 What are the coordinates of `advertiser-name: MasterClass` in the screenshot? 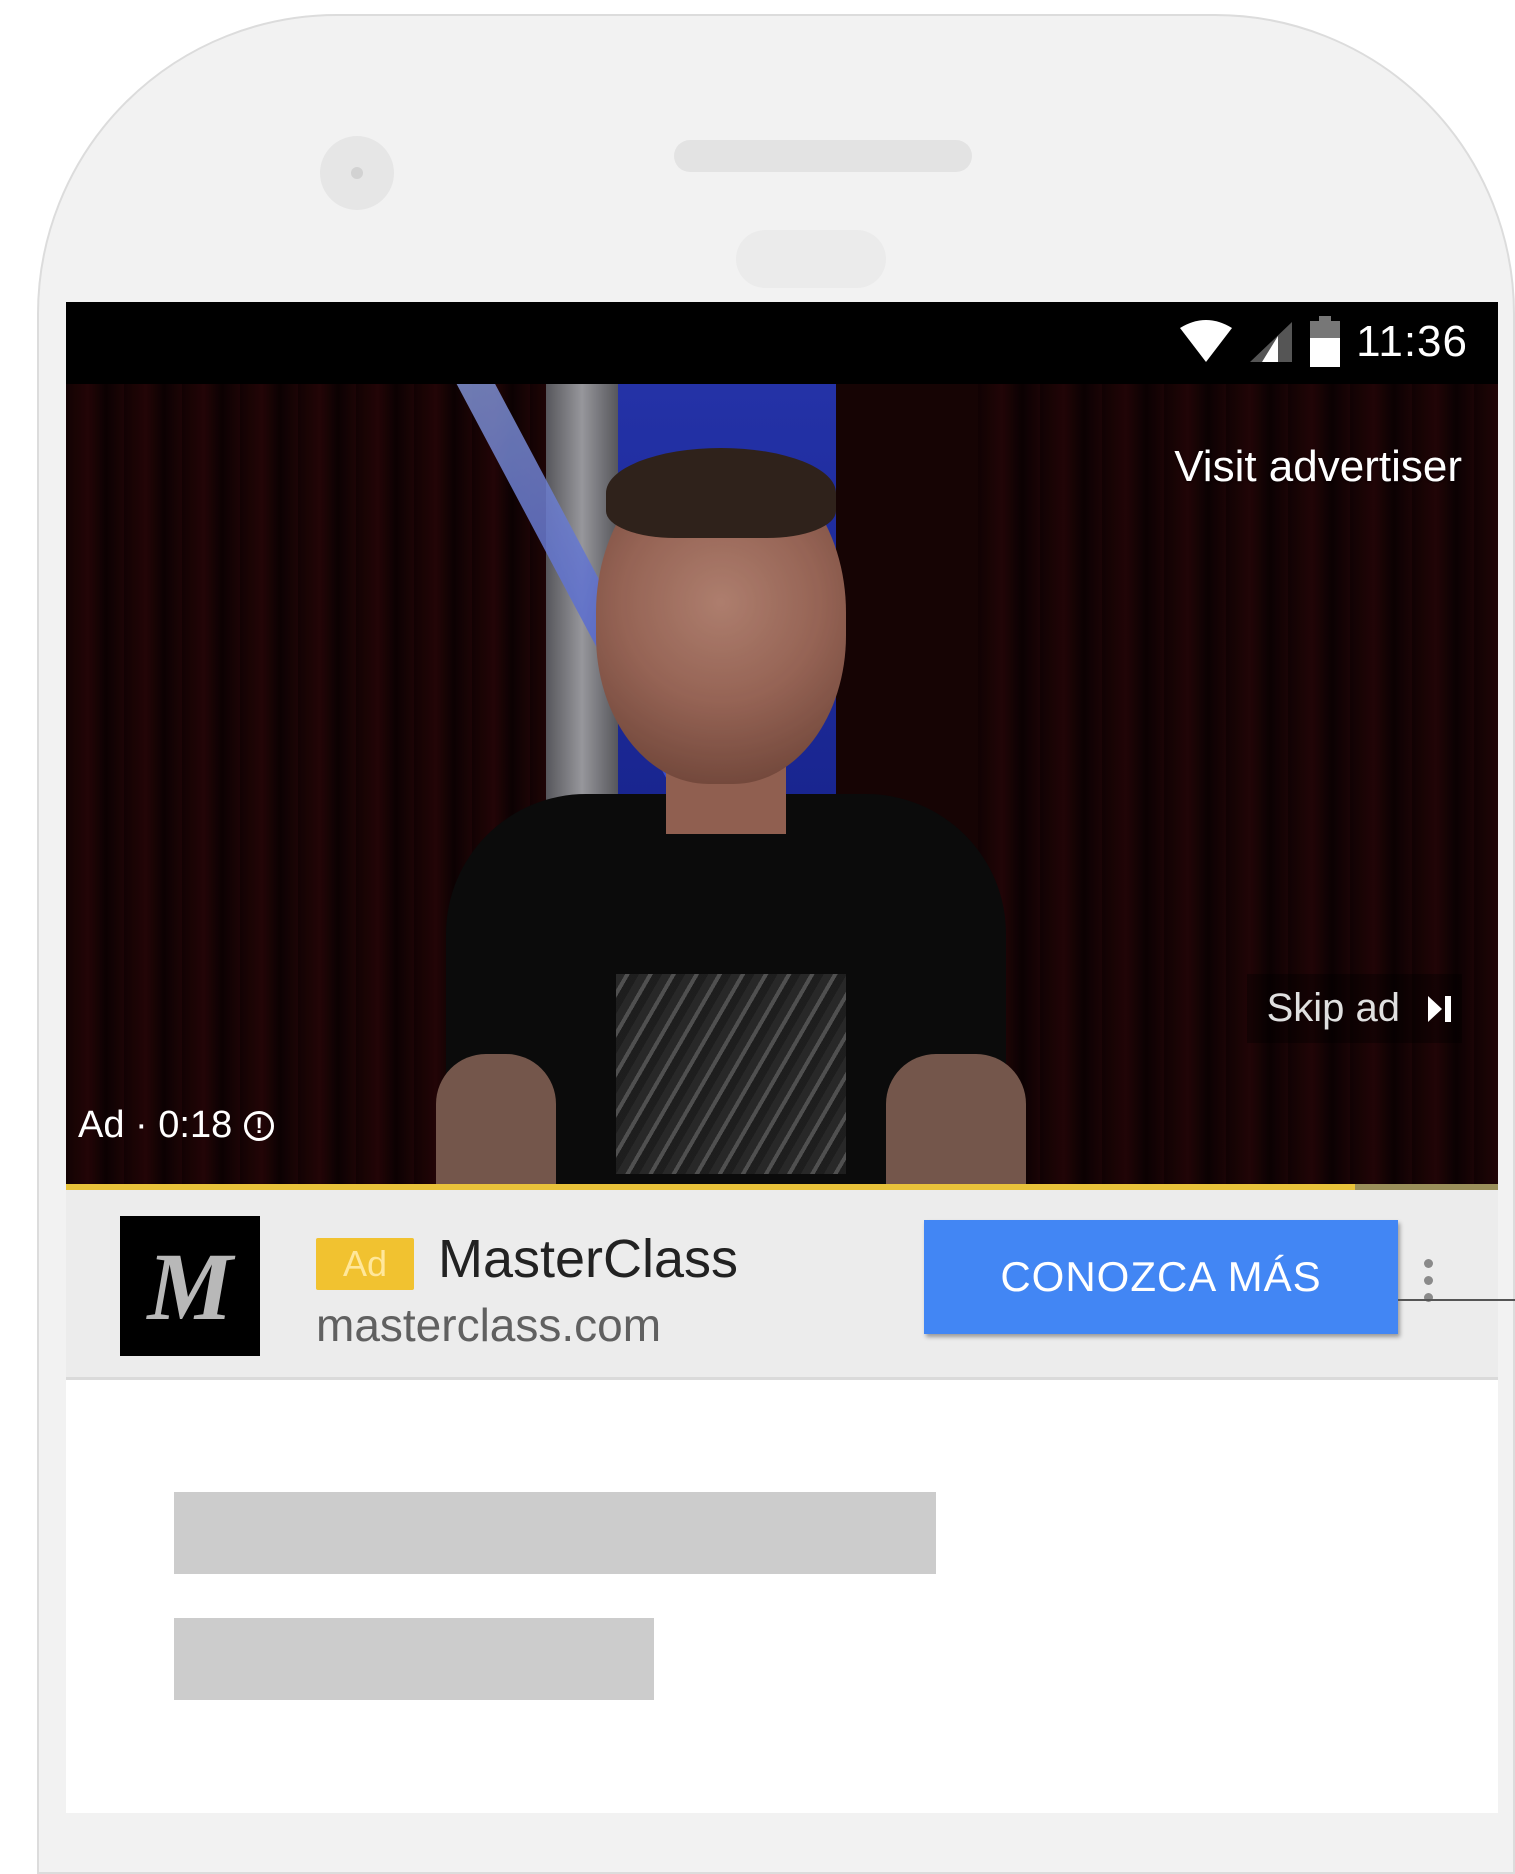 It's located at (588, 1259).